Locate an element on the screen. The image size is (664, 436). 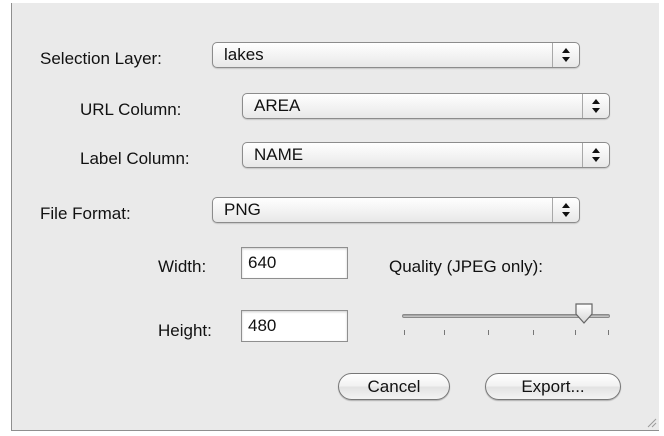
width-field: 640 is located at coordinates (294, 263).